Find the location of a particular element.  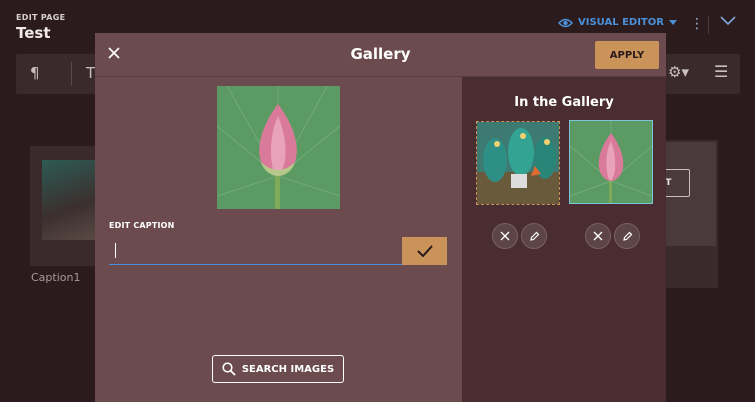

search-icon is located at coordinates (229, 369).